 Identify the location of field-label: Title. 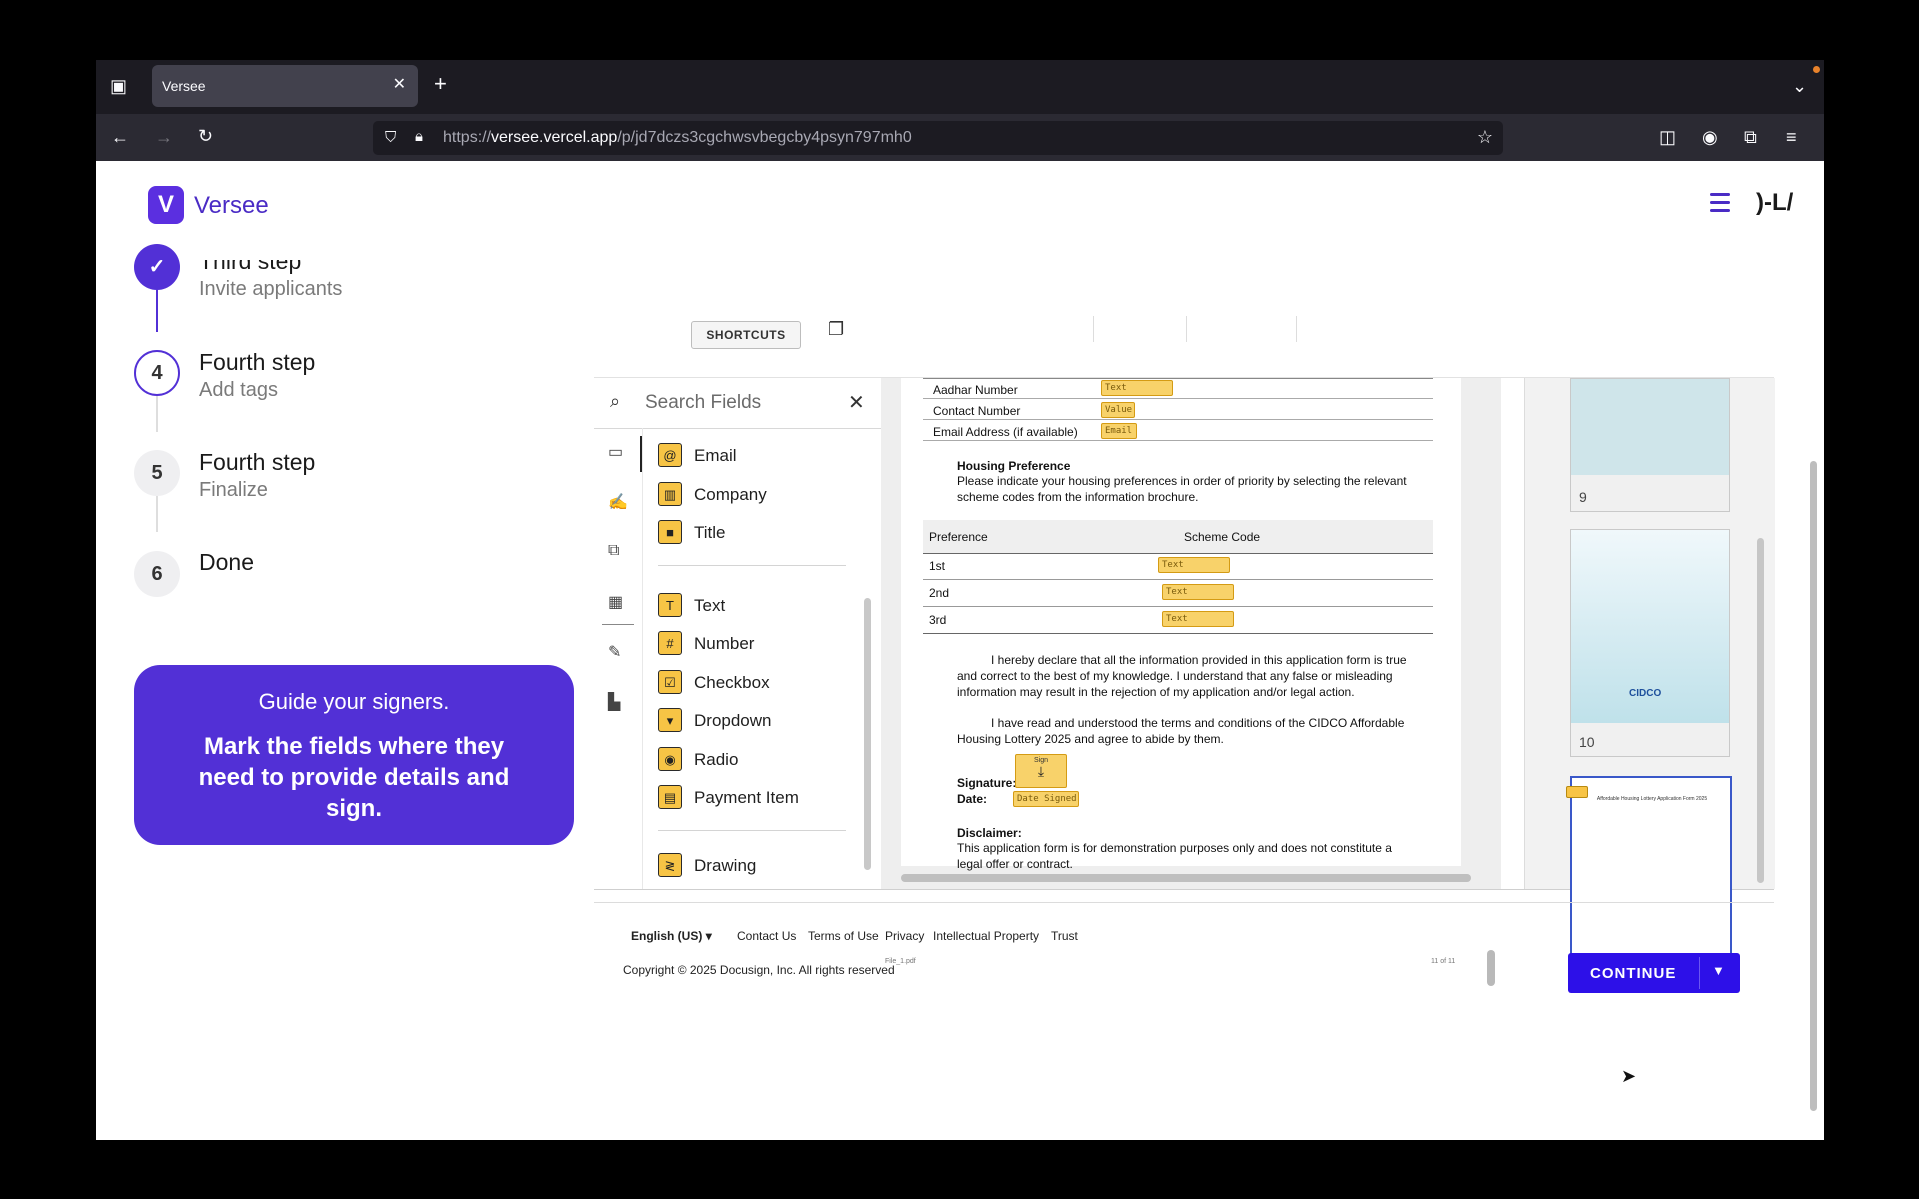
(710, 532).